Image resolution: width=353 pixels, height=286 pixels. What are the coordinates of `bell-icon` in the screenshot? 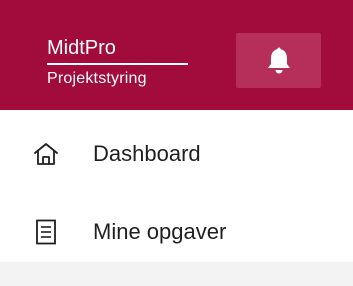 It's located at (279, 61).